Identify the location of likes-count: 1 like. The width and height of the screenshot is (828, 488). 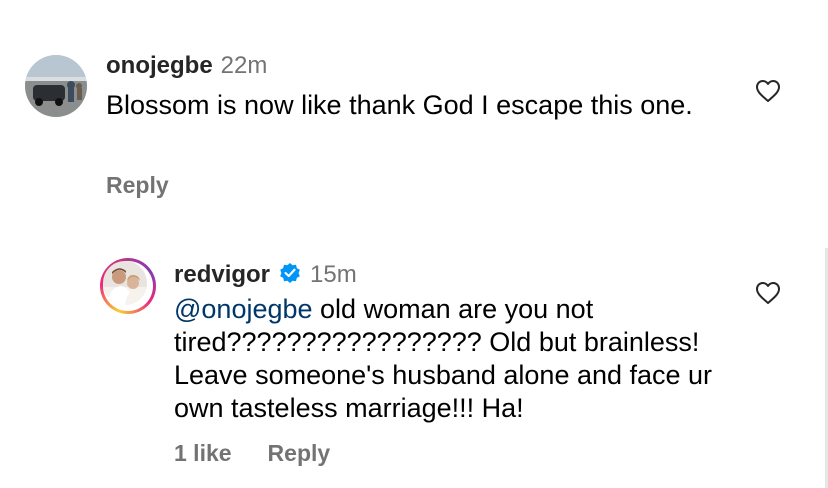
(203, 453).